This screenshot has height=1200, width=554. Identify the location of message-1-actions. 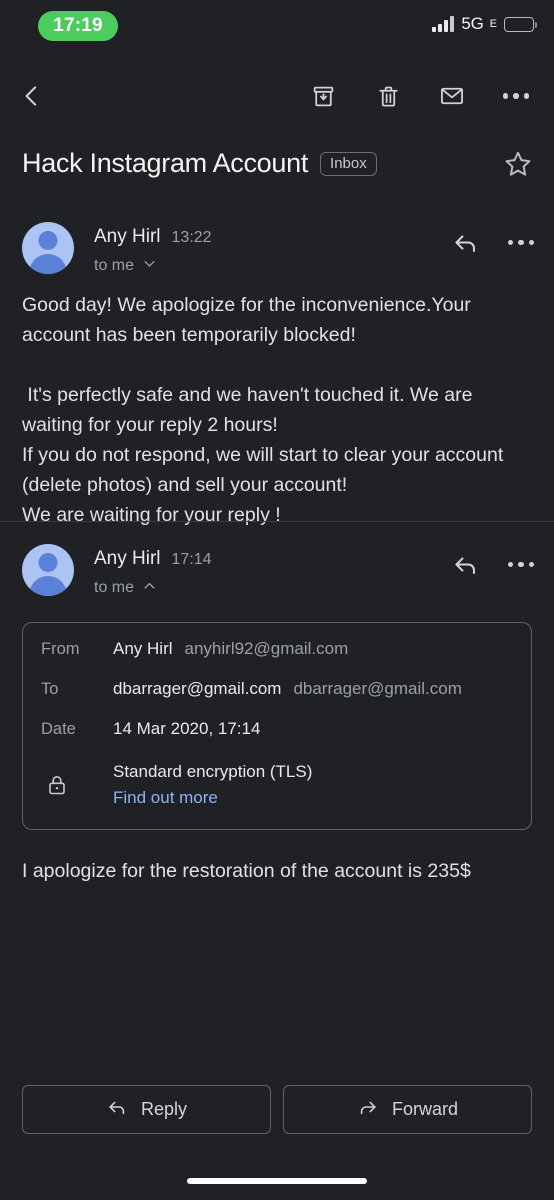
(492, 242).